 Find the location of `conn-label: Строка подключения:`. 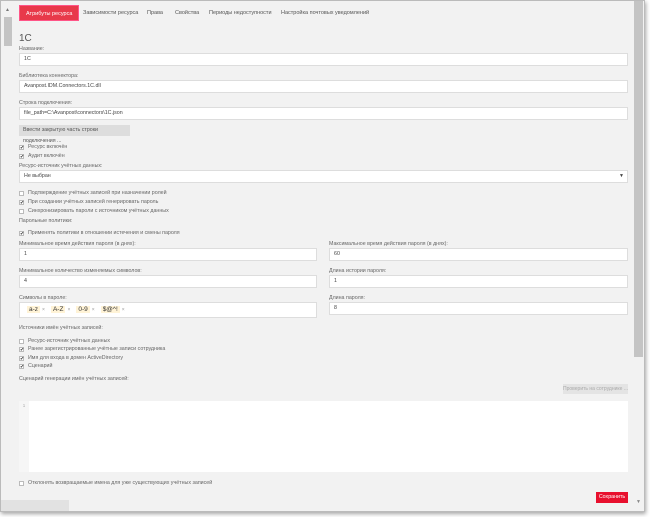

conn-label: Строка подключения: is located at coordinates (46, 103).